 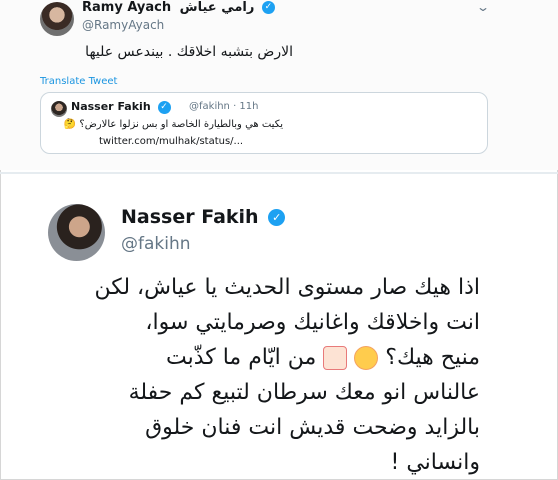 What do you see at coordinates (435, 462) in the screenshot?
I see `tweet-line: وانساني !` at bounding box center [435, 462].